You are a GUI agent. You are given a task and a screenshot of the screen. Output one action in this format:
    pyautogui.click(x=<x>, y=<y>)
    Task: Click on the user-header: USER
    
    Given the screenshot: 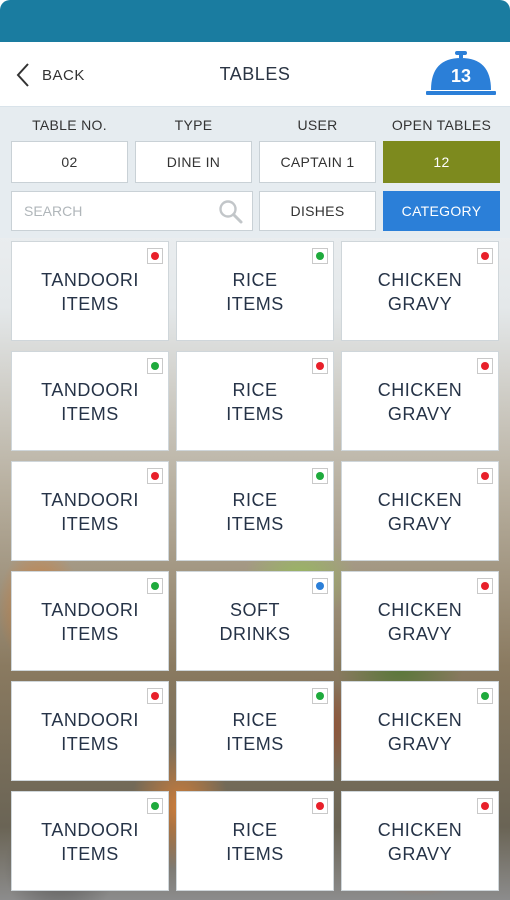 What is the action you would take?
    pyautogui.click(x=317, y=125)
    